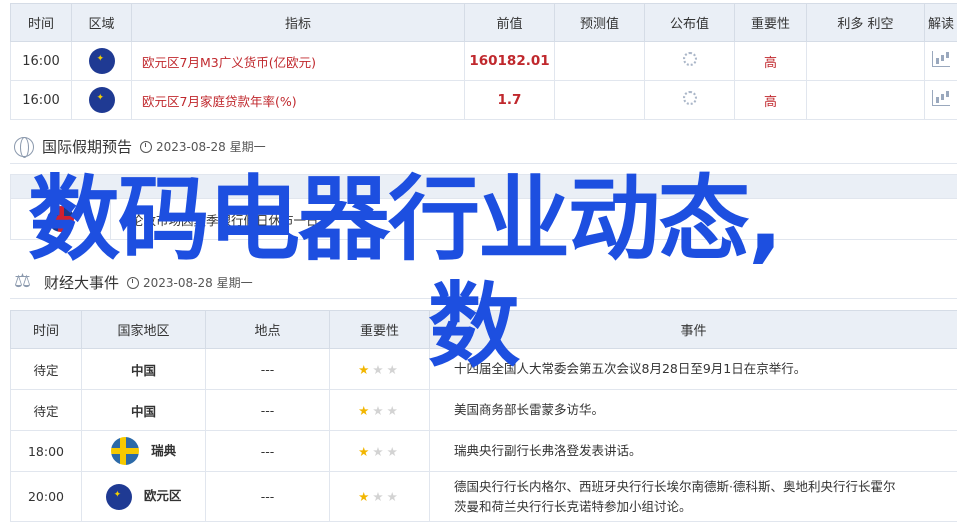 This screenshot has height=527, width=957. I want to click on column-header: 前值, so click(509, 22).